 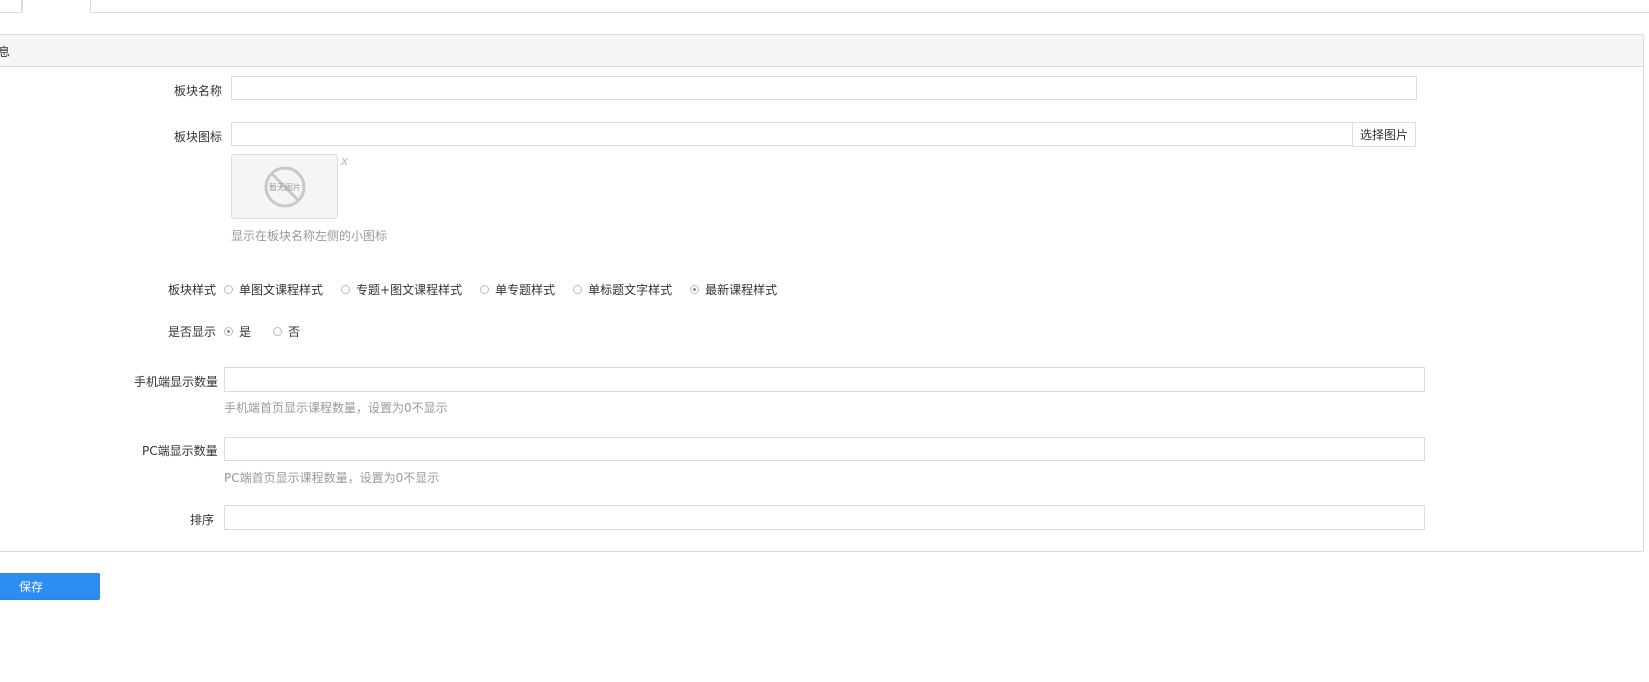 What do you see at coordinates (630, 290) in the screenshot?
I see `radio-label: 单标题文字样式` at bounding box center [630, 290].